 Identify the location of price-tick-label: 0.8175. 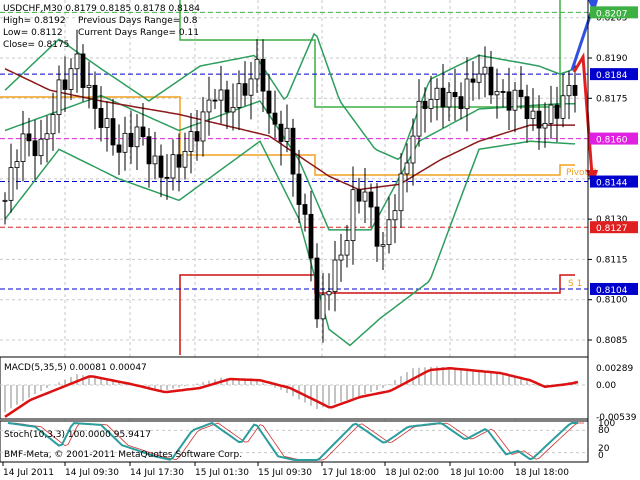
(612, 99).